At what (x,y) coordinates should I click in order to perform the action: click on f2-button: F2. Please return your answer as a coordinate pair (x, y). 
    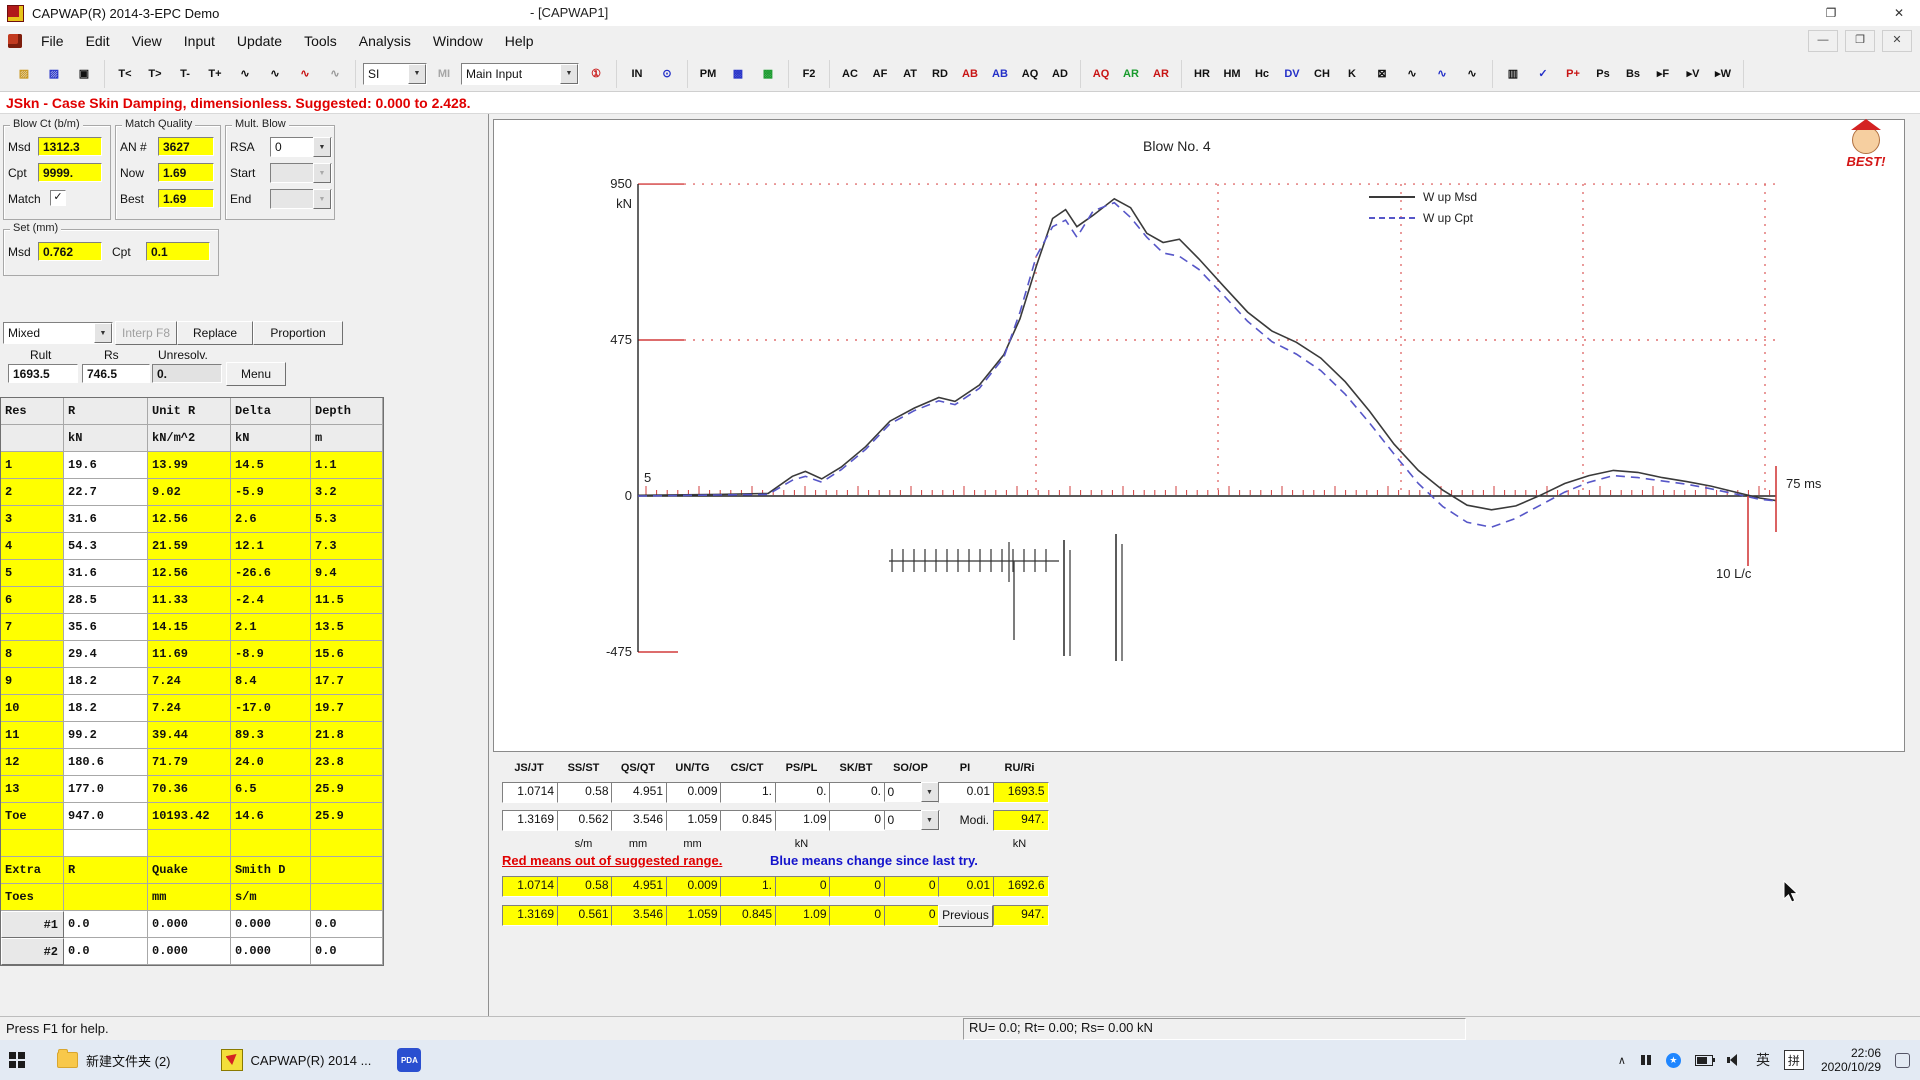
    Looking at the image, I should click on (809, 73).